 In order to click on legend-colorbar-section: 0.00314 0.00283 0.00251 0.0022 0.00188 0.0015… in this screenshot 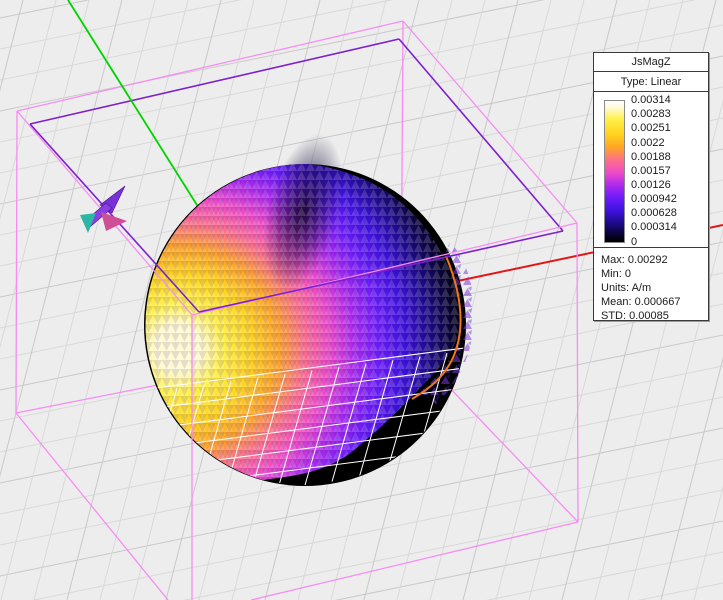, I will do `click(651, 169)`.